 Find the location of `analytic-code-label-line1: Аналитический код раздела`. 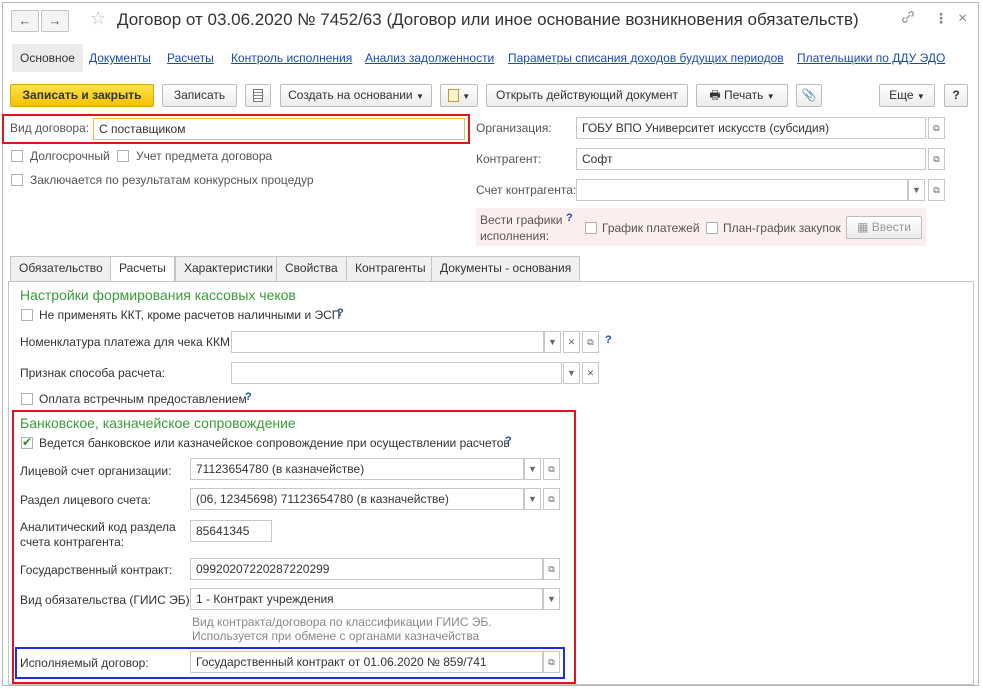

analytic-code-label-line1: Аналитический код раздела is located at coordinates (98, 527).